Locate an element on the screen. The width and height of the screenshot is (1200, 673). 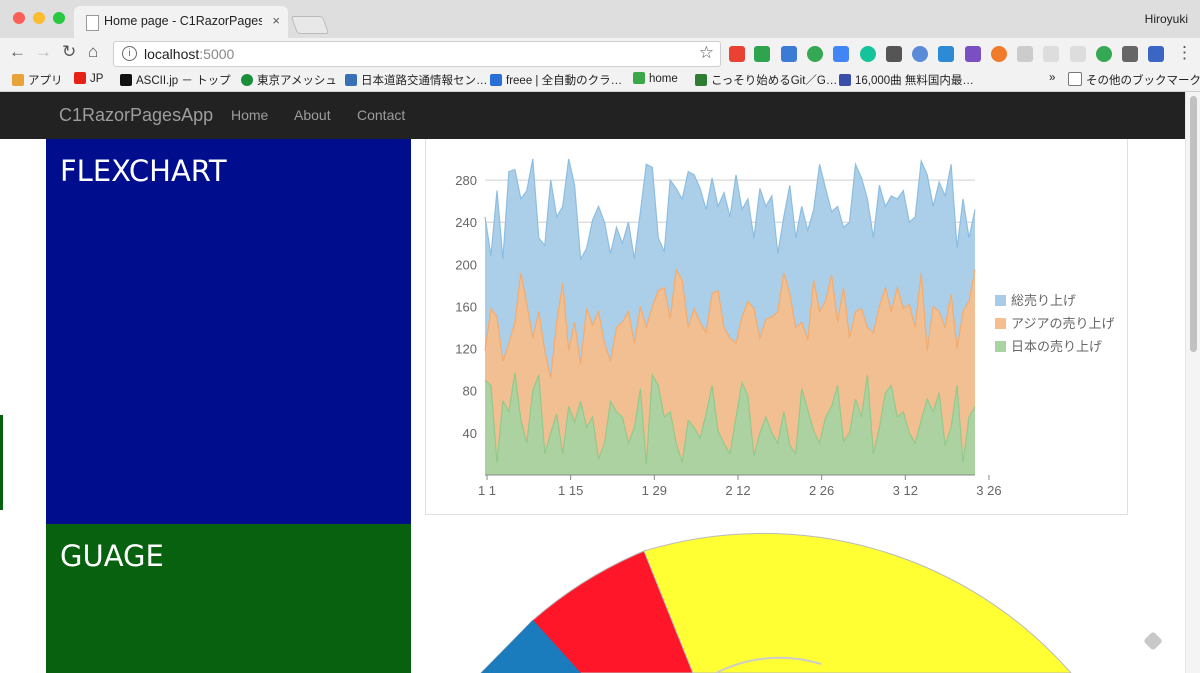
grammar-extension-icon is located at coordinates (868, 54).